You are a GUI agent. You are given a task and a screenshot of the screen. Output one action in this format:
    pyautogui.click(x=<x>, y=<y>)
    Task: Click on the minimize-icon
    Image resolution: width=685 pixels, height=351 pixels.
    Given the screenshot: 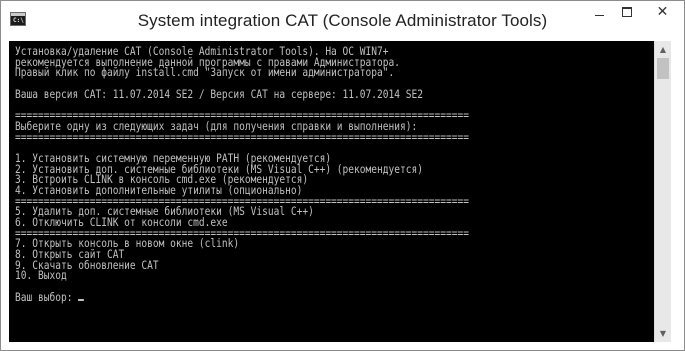 What is the action you would take?
    pyautogui.click(x=599, y=15)
    